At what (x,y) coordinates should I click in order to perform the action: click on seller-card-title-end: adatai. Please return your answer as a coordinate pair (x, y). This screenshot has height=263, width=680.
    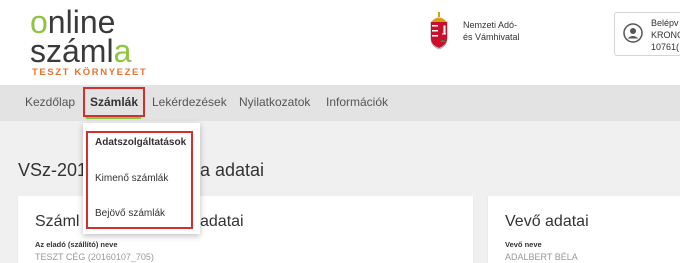
    Looking at the image, I should click on (222, 221).